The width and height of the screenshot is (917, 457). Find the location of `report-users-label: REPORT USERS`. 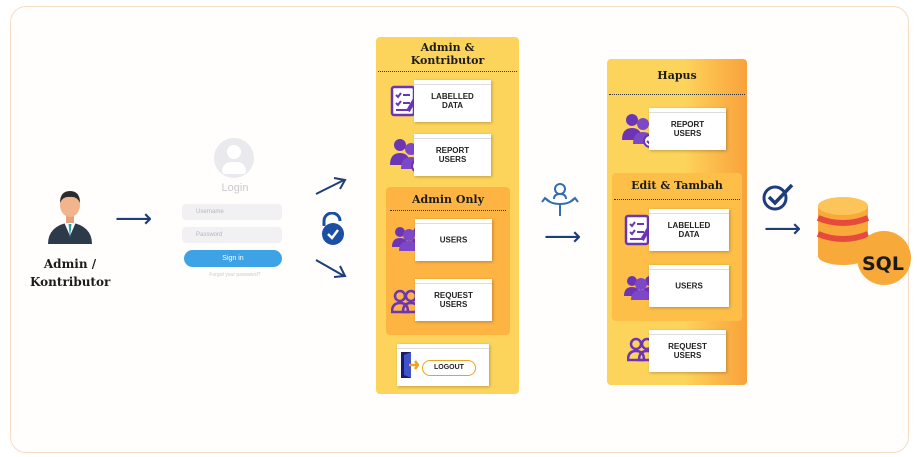

report-users-label: REPORT USERS is located at coordinates (452, 155).